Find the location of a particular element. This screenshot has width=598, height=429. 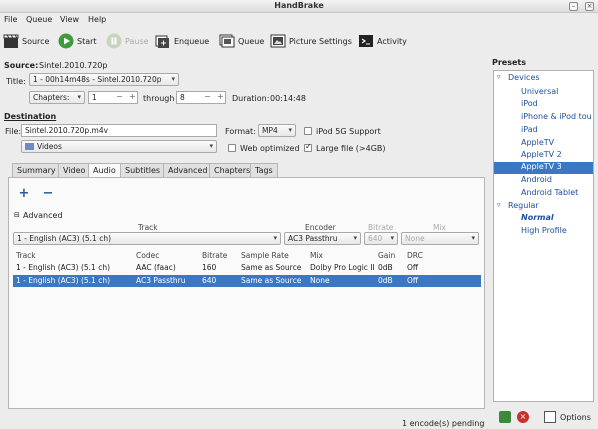

preset-item: Universal is located at coordinates (539, 91).